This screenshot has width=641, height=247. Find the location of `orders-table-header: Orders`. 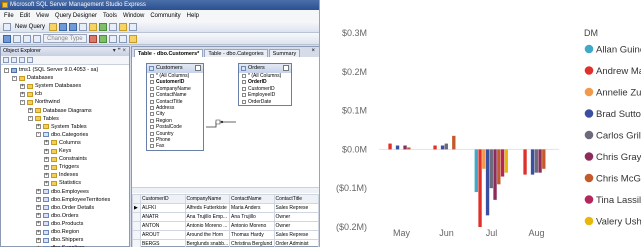

orders-table-header: Orders is located at coordinates (265, 68).